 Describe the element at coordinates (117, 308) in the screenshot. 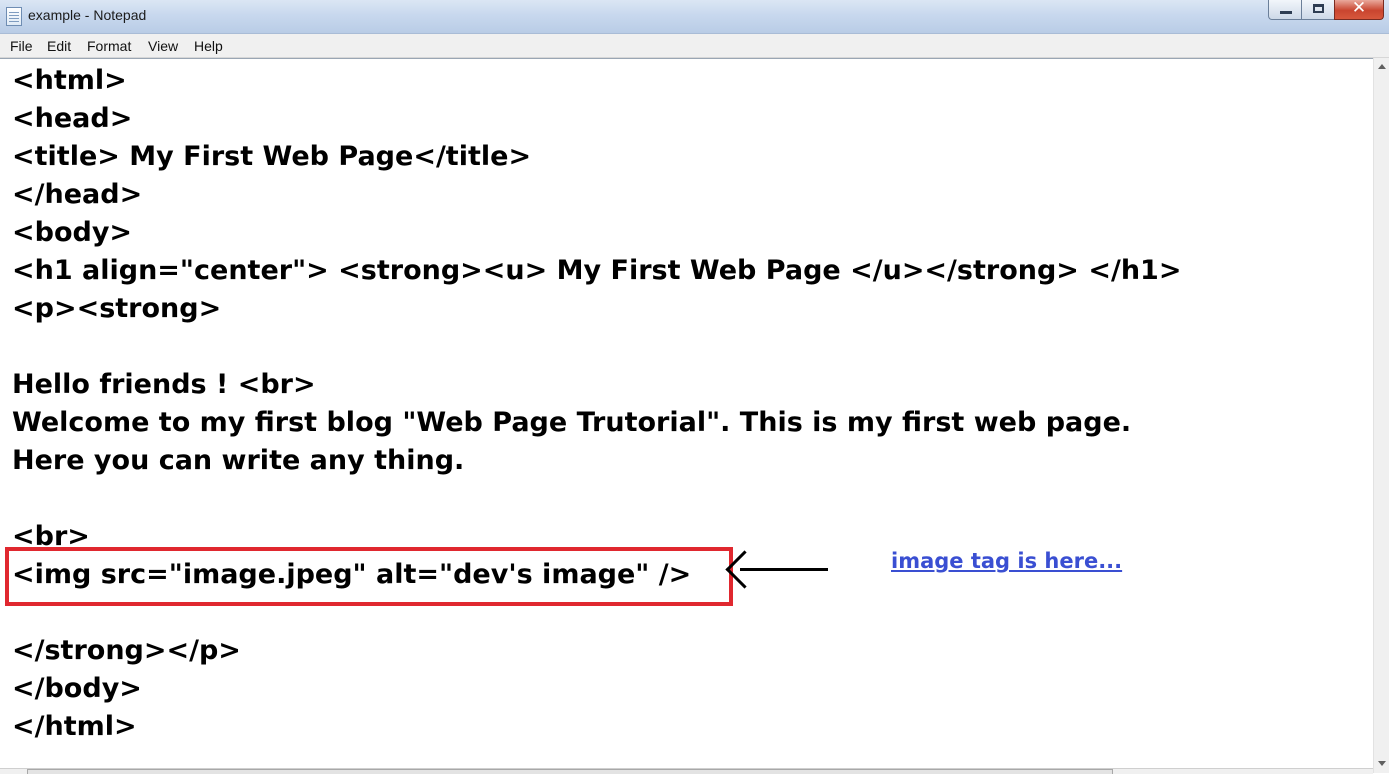

I see `editor-line: <p><strong>` at that location.